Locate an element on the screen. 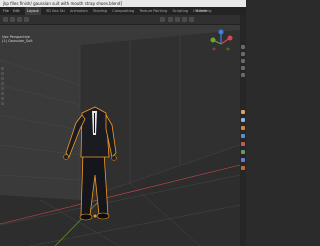 The image size is (320, 246). rotate-tool-icon is located at coordinates (2, 83).